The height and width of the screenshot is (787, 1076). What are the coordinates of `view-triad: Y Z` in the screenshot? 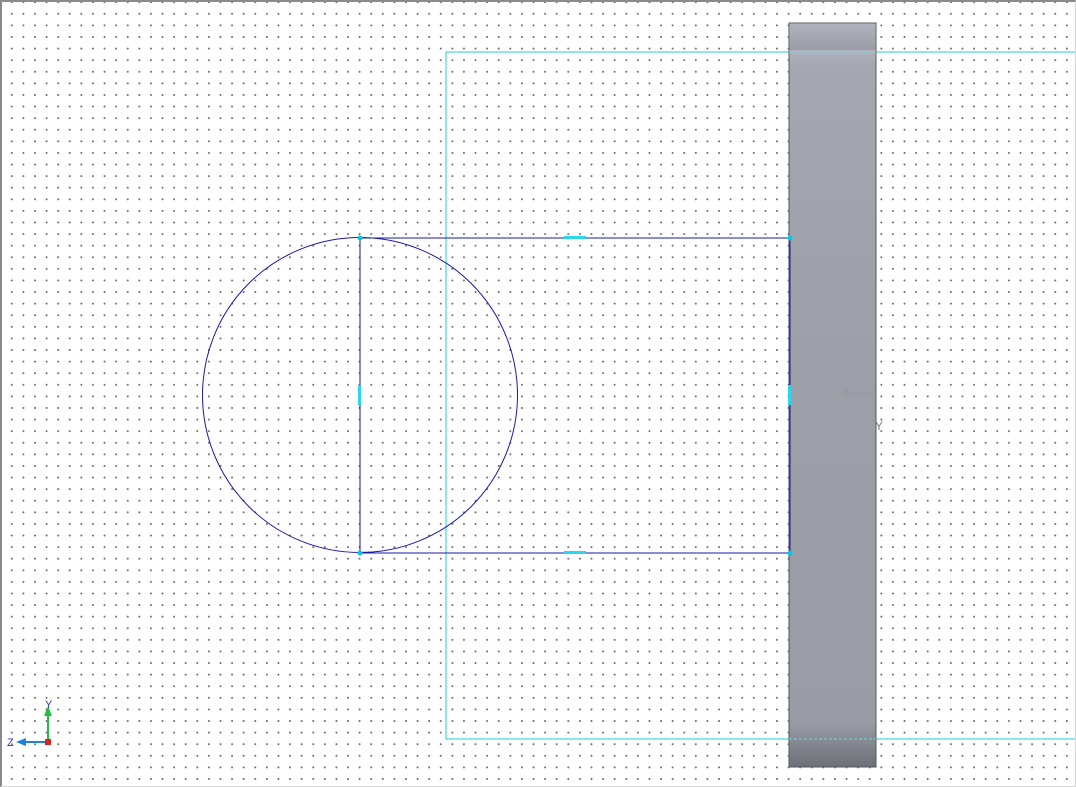 It's located at (30, 724).